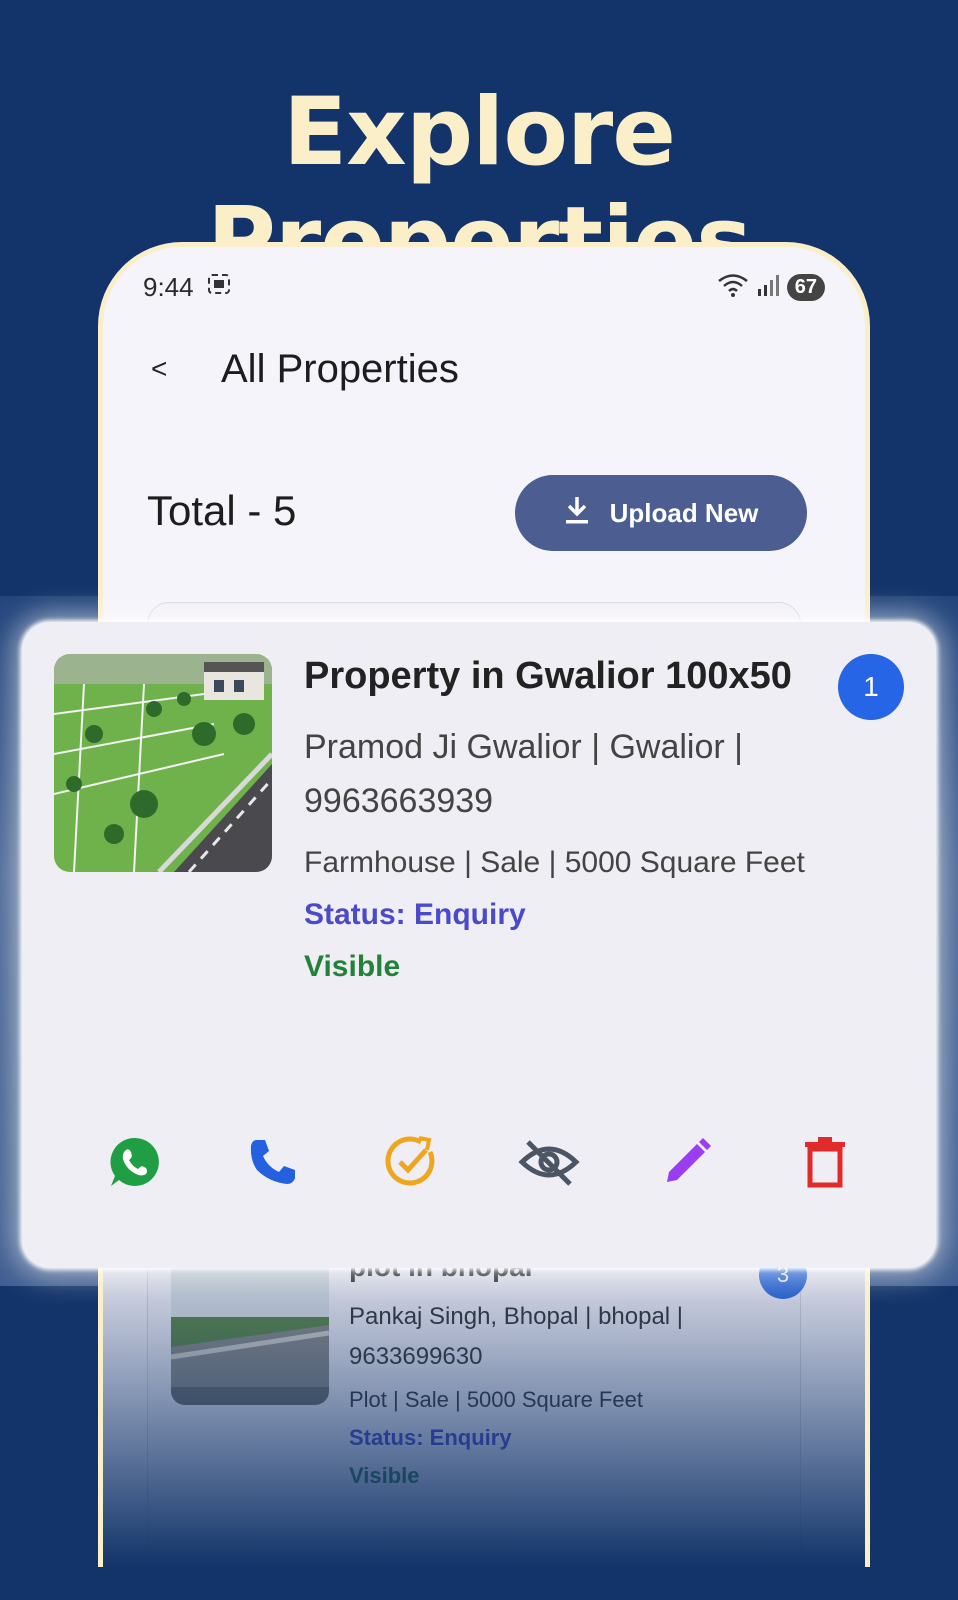 The width and height of the screenshot is (958, 1600). What do you see at coordinates (684, 512) in the screenshot?
I see `upload-new-label: Upload New` at bounding box center [684, 512].